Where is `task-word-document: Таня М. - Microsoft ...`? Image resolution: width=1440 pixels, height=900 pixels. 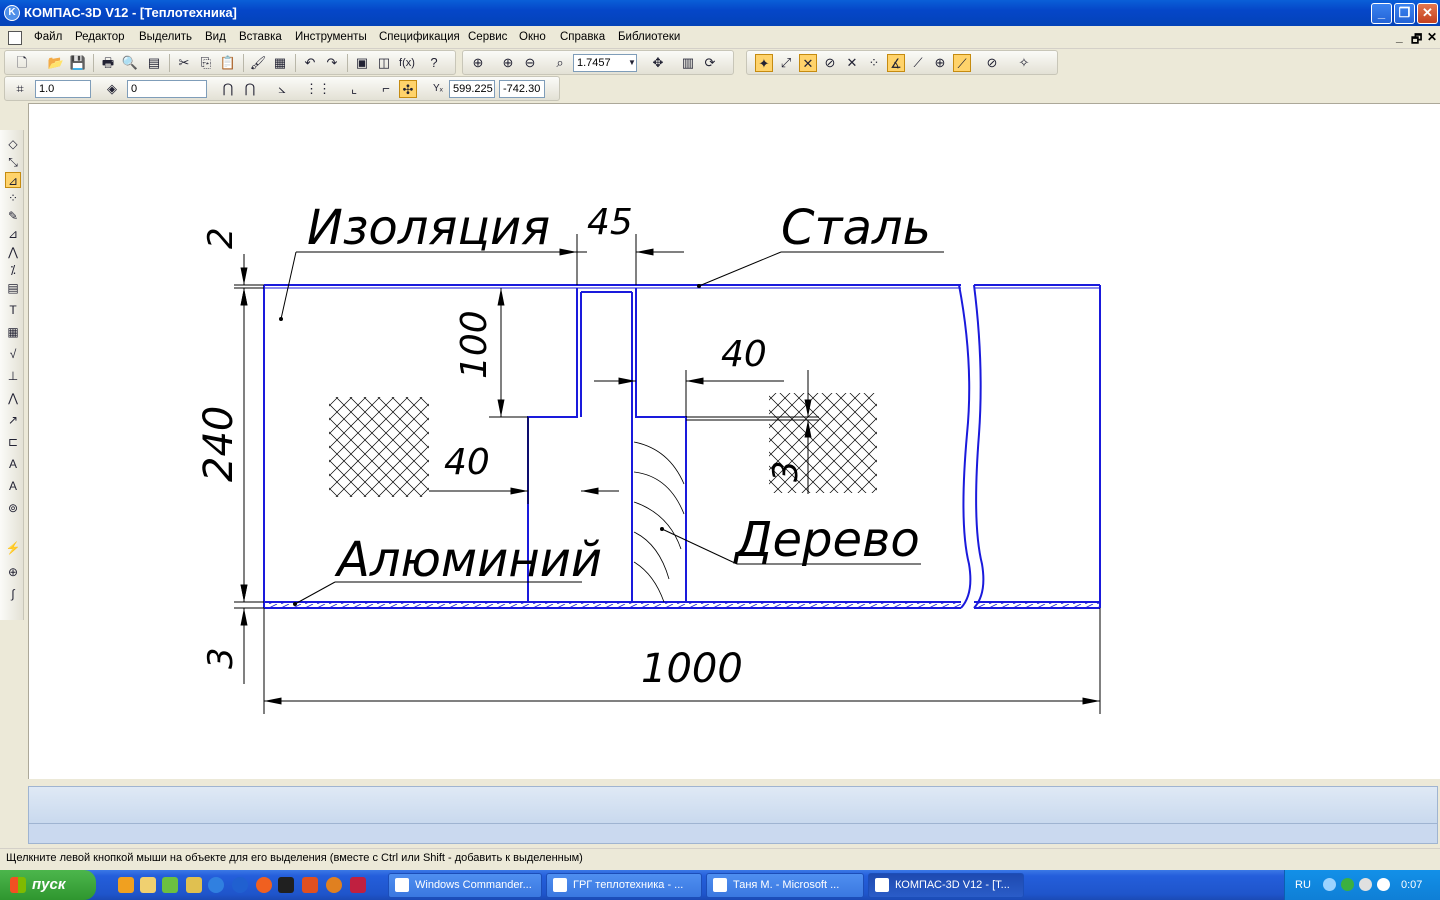 task-word-document: Таня М. - Microsoft ... is located at coordinates (785, 885).